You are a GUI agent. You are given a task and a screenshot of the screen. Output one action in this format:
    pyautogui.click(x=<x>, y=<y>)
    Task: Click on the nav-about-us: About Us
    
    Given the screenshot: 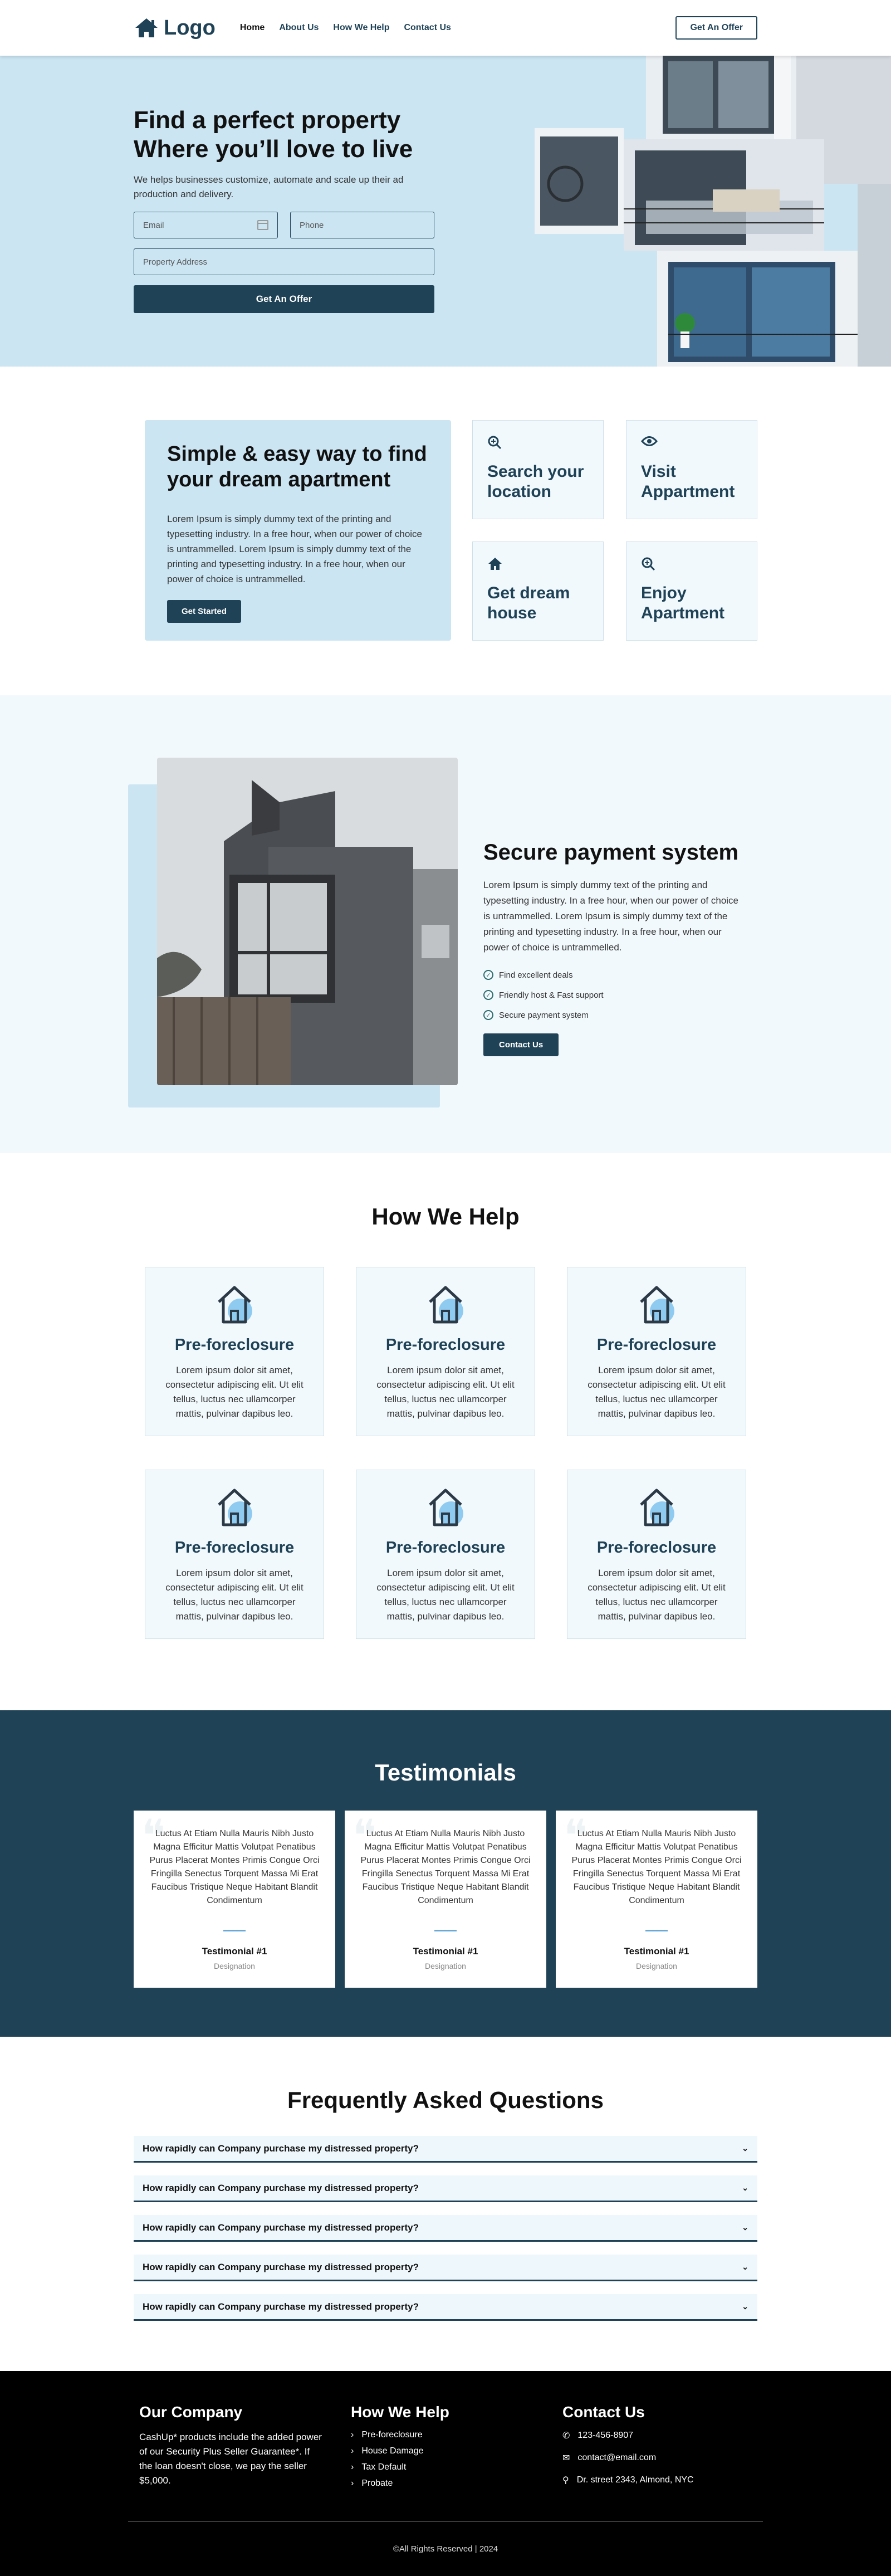 What is the action you would take?
    pyautogui.click(x=299, y=28)
    